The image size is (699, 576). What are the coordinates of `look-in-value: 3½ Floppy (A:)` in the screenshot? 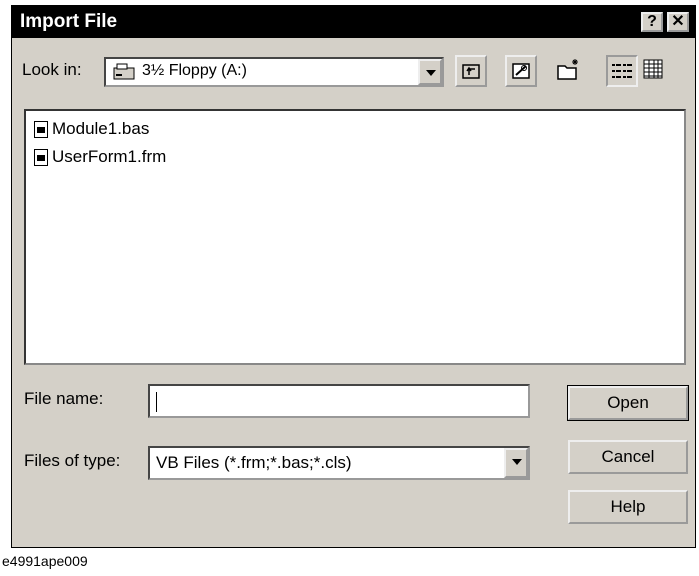 It's located at (194, 70).